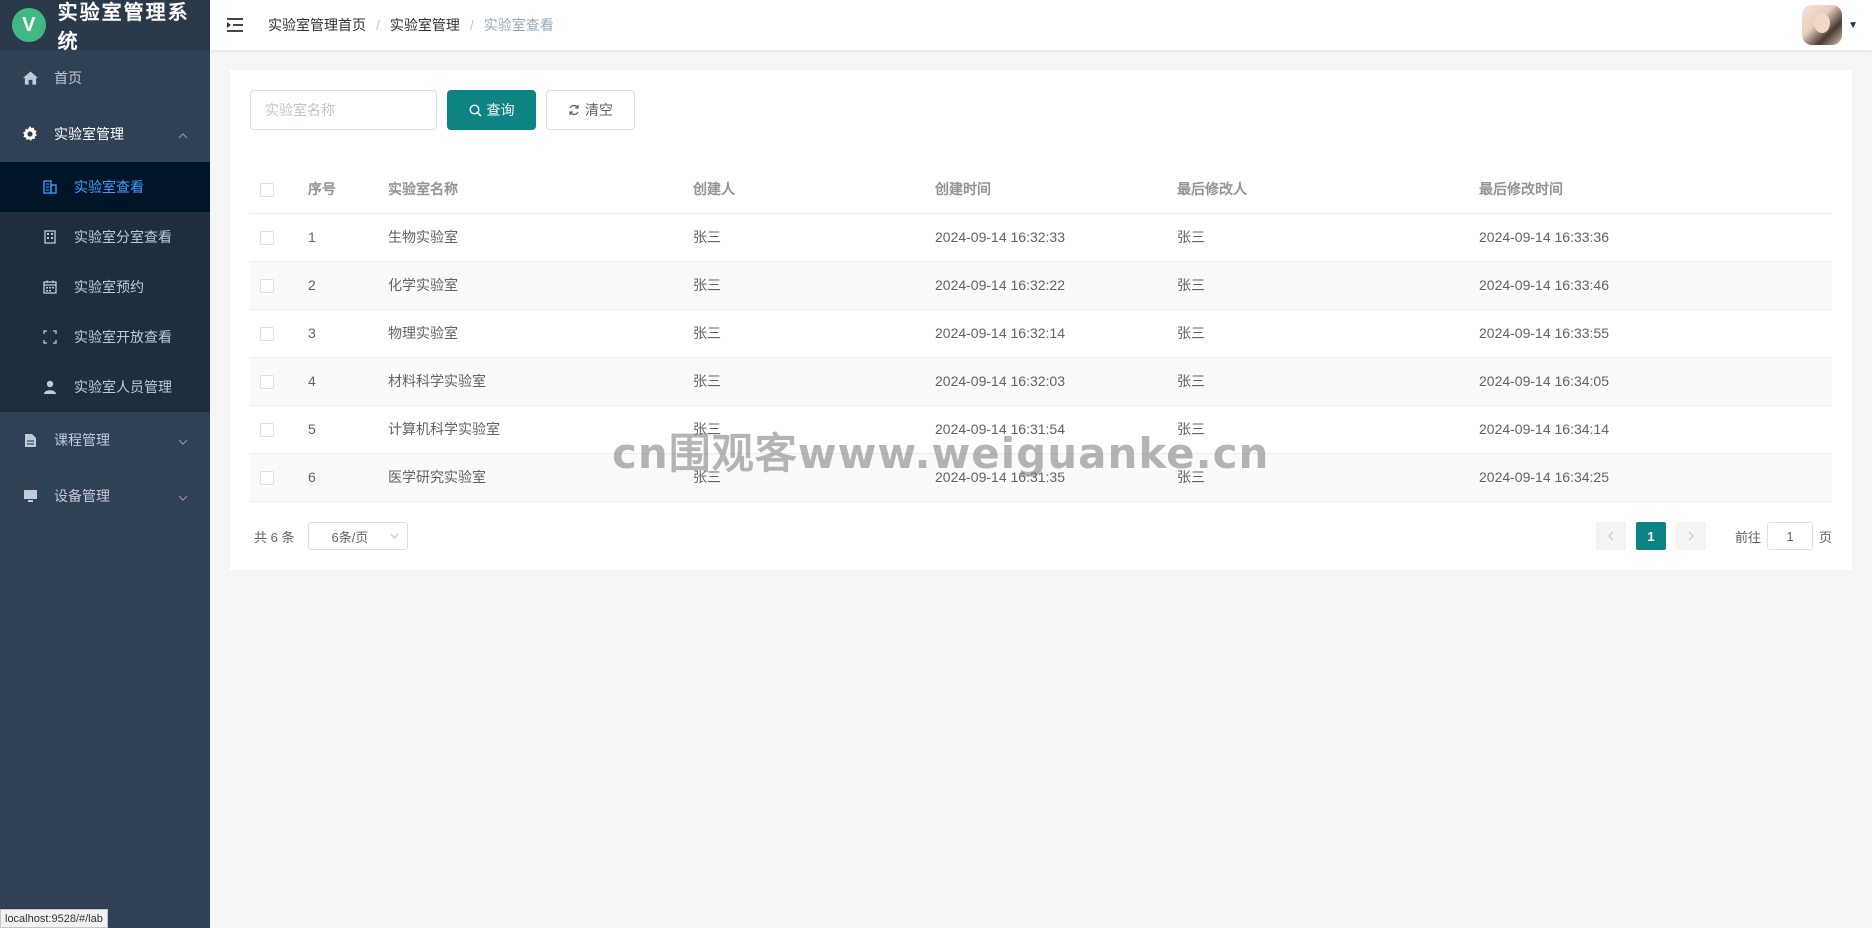 Image resolution: width=1872 pixels, height=928 pixels. I want to click on table-cell: 2024-09-14 16:34:25, so click(1650, 477).